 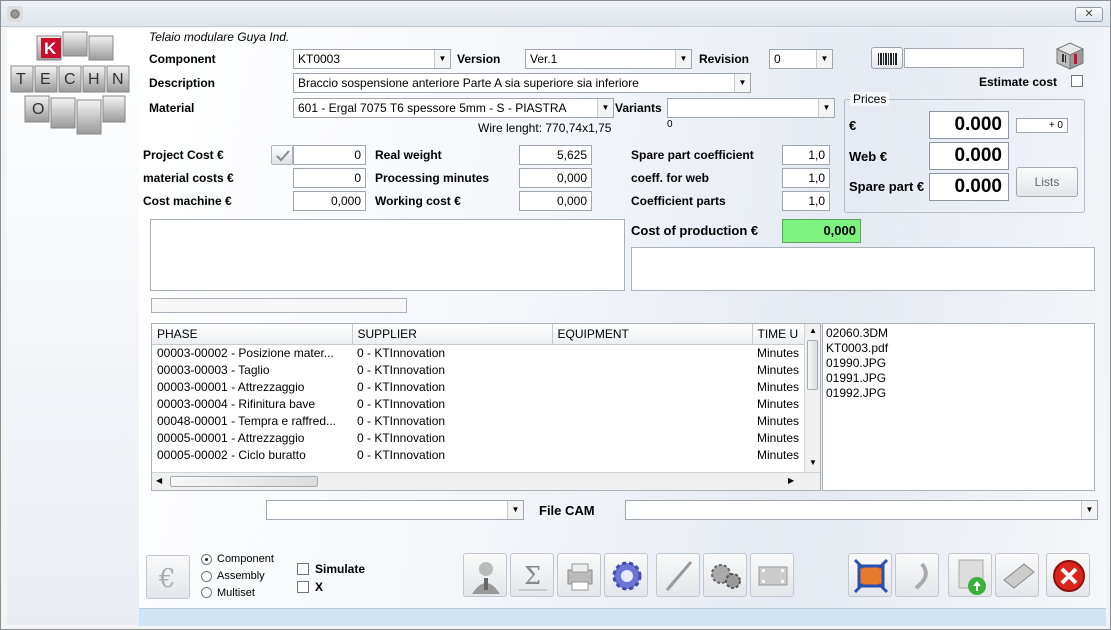 I want to click on logo-letter-h: H, so click(x=94, y=79).